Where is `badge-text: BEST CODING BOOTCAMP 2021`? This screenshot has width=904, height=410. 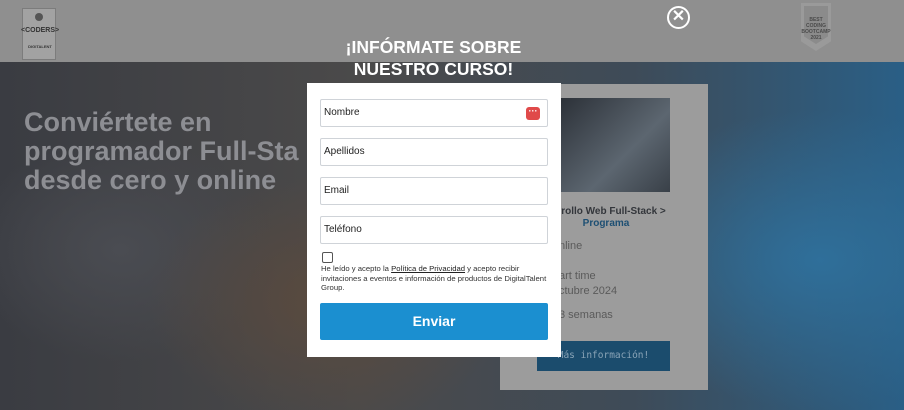
badge-text: BEST CODING BOOTCAMP 2021 is located at coordinates (816, 29).